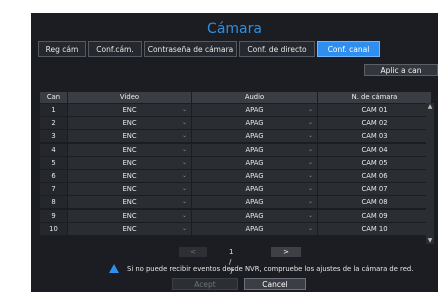  I want to click on cell-can-text: 10, so click(53, 228).